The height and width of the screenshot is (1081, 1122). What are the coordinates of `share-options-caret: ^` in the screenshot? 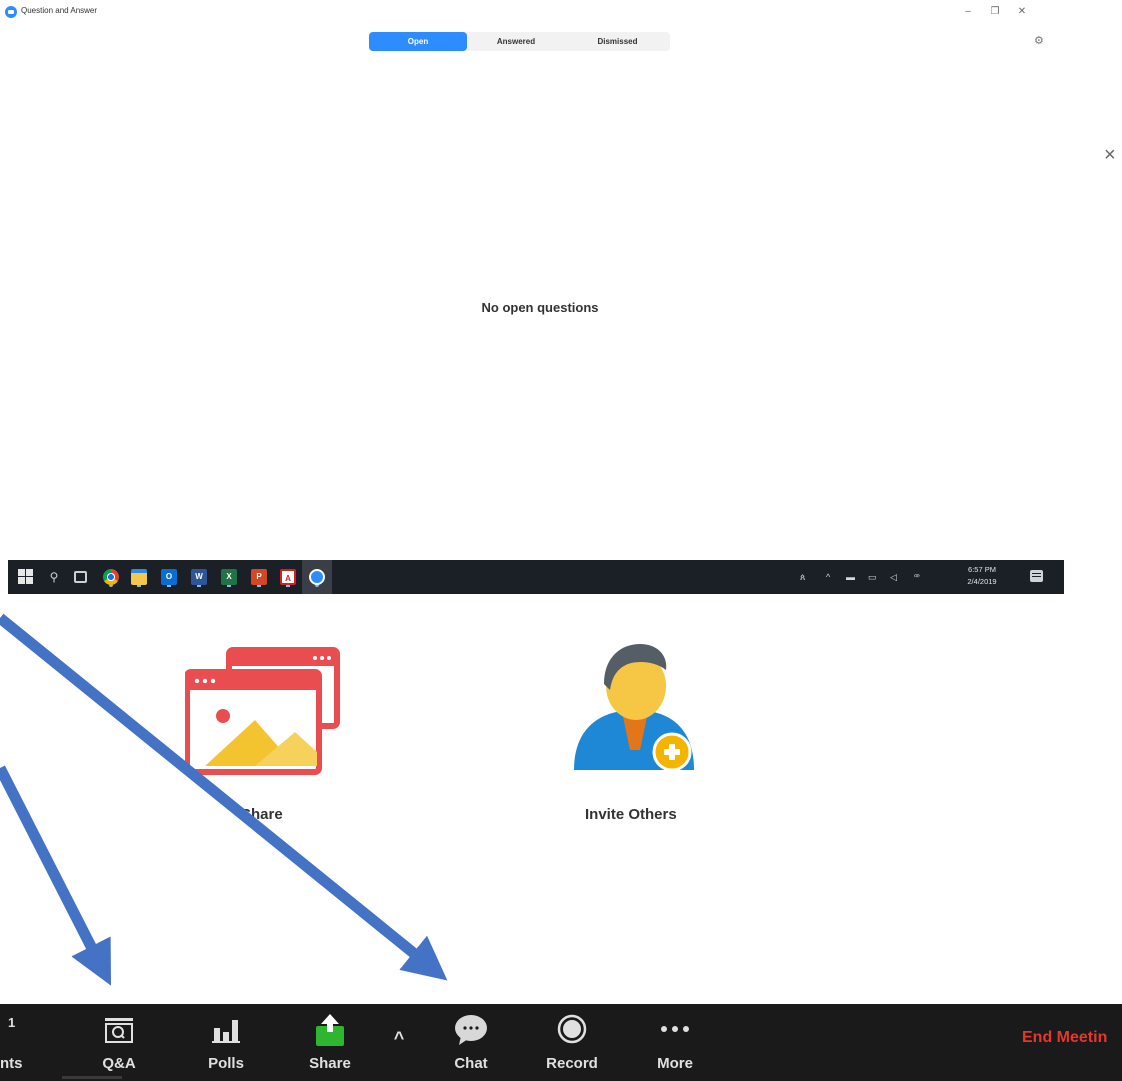 It's located at (399, 1042).